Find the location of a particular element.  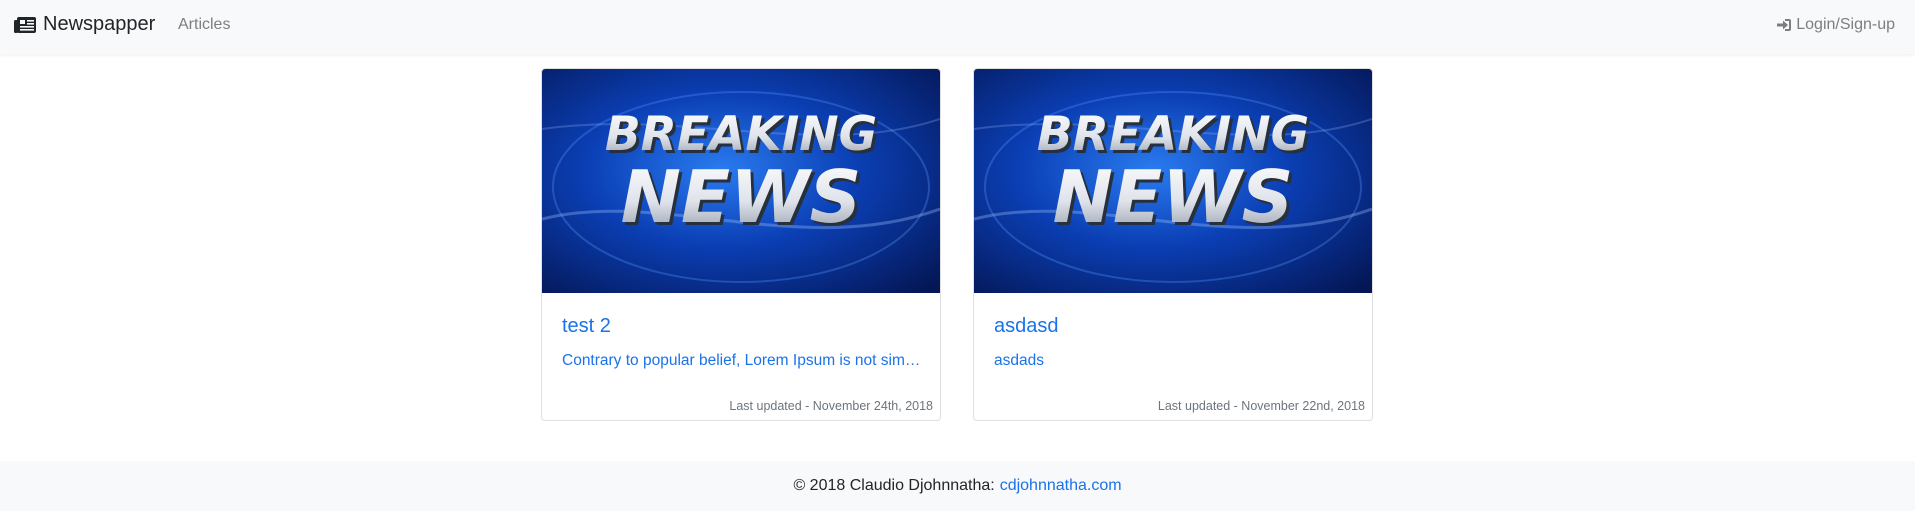

article-title: test 2 is located at coordinates (586, 326).